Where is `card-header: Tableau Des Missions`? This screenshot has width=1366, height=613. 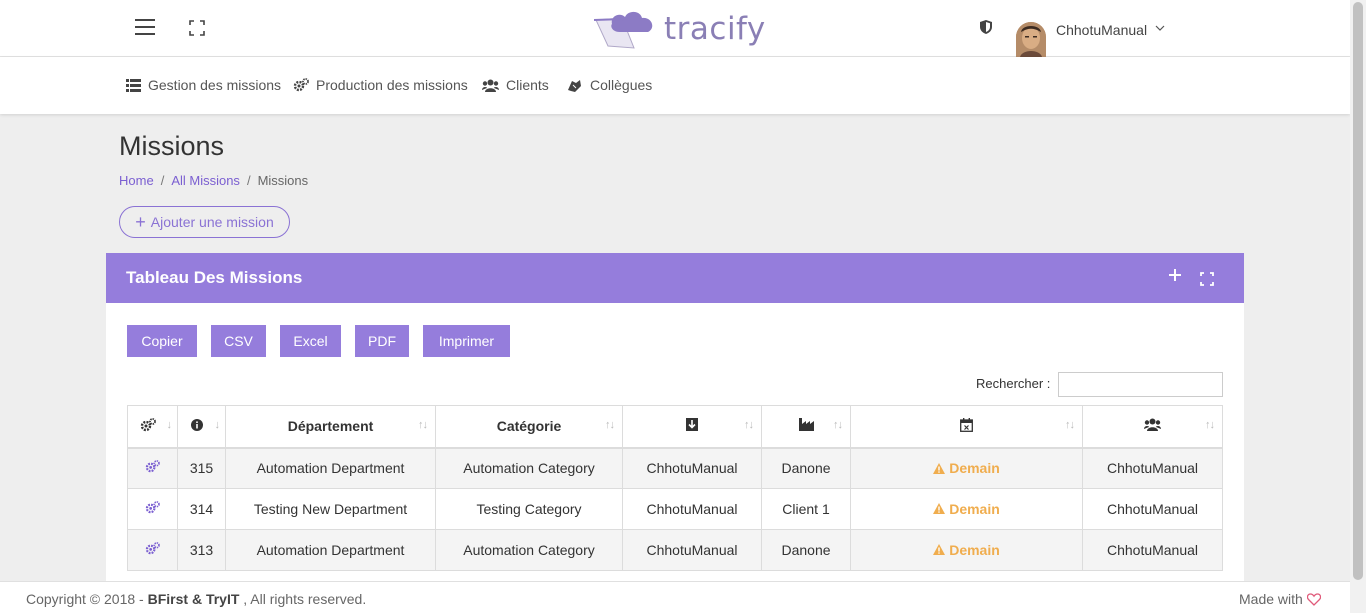 card-header: Tableau Des Missions is located at coordinates (675, 278).